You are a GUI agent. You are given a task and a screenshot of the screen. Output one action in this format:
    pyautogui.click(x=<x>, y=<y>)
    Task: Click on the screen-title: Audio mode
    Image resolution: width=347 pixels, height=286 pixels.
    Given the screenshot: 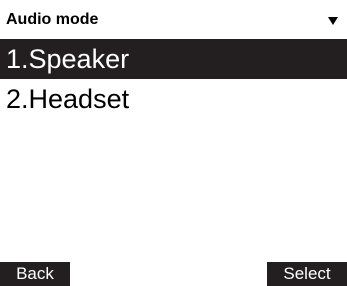 What is the action you would take?
    pyautogui.click(x=52, y=19)
    